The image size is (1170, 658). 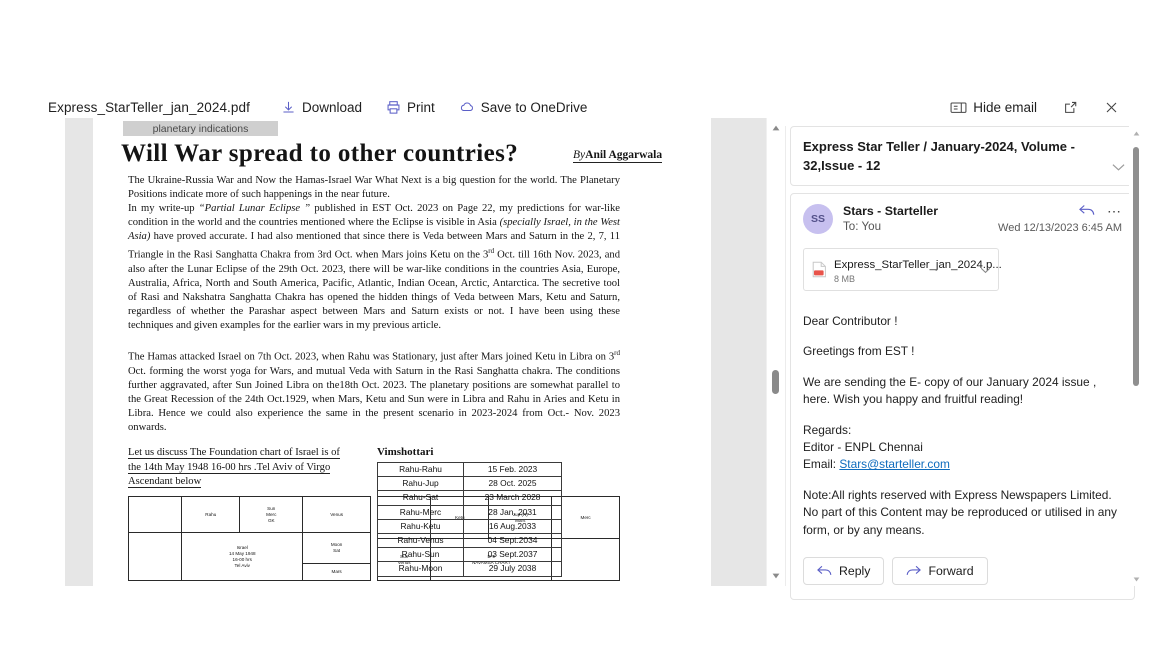 I want to click on close-button, so click(x=1111, y=107).